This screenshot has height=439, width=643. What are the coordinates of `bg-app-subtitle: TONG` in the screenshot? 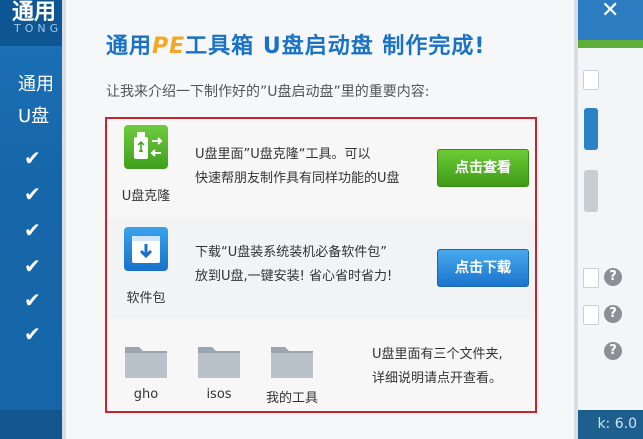 It's located at (38, 28).